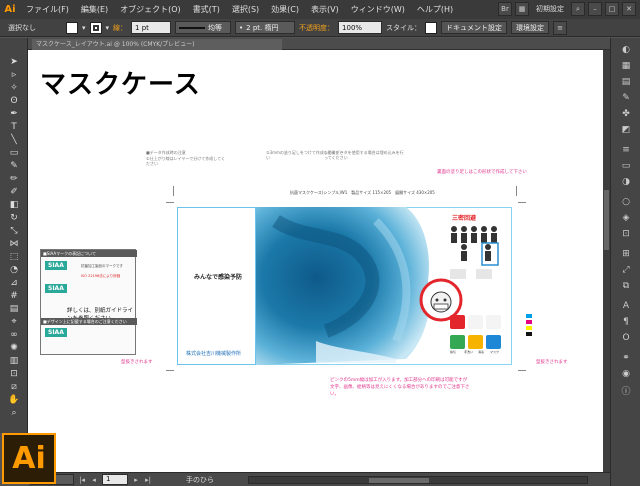  Describe the element at coordinates (316, 28) in the screenshot. I see `opacity-label: 不透明度：` at that location.